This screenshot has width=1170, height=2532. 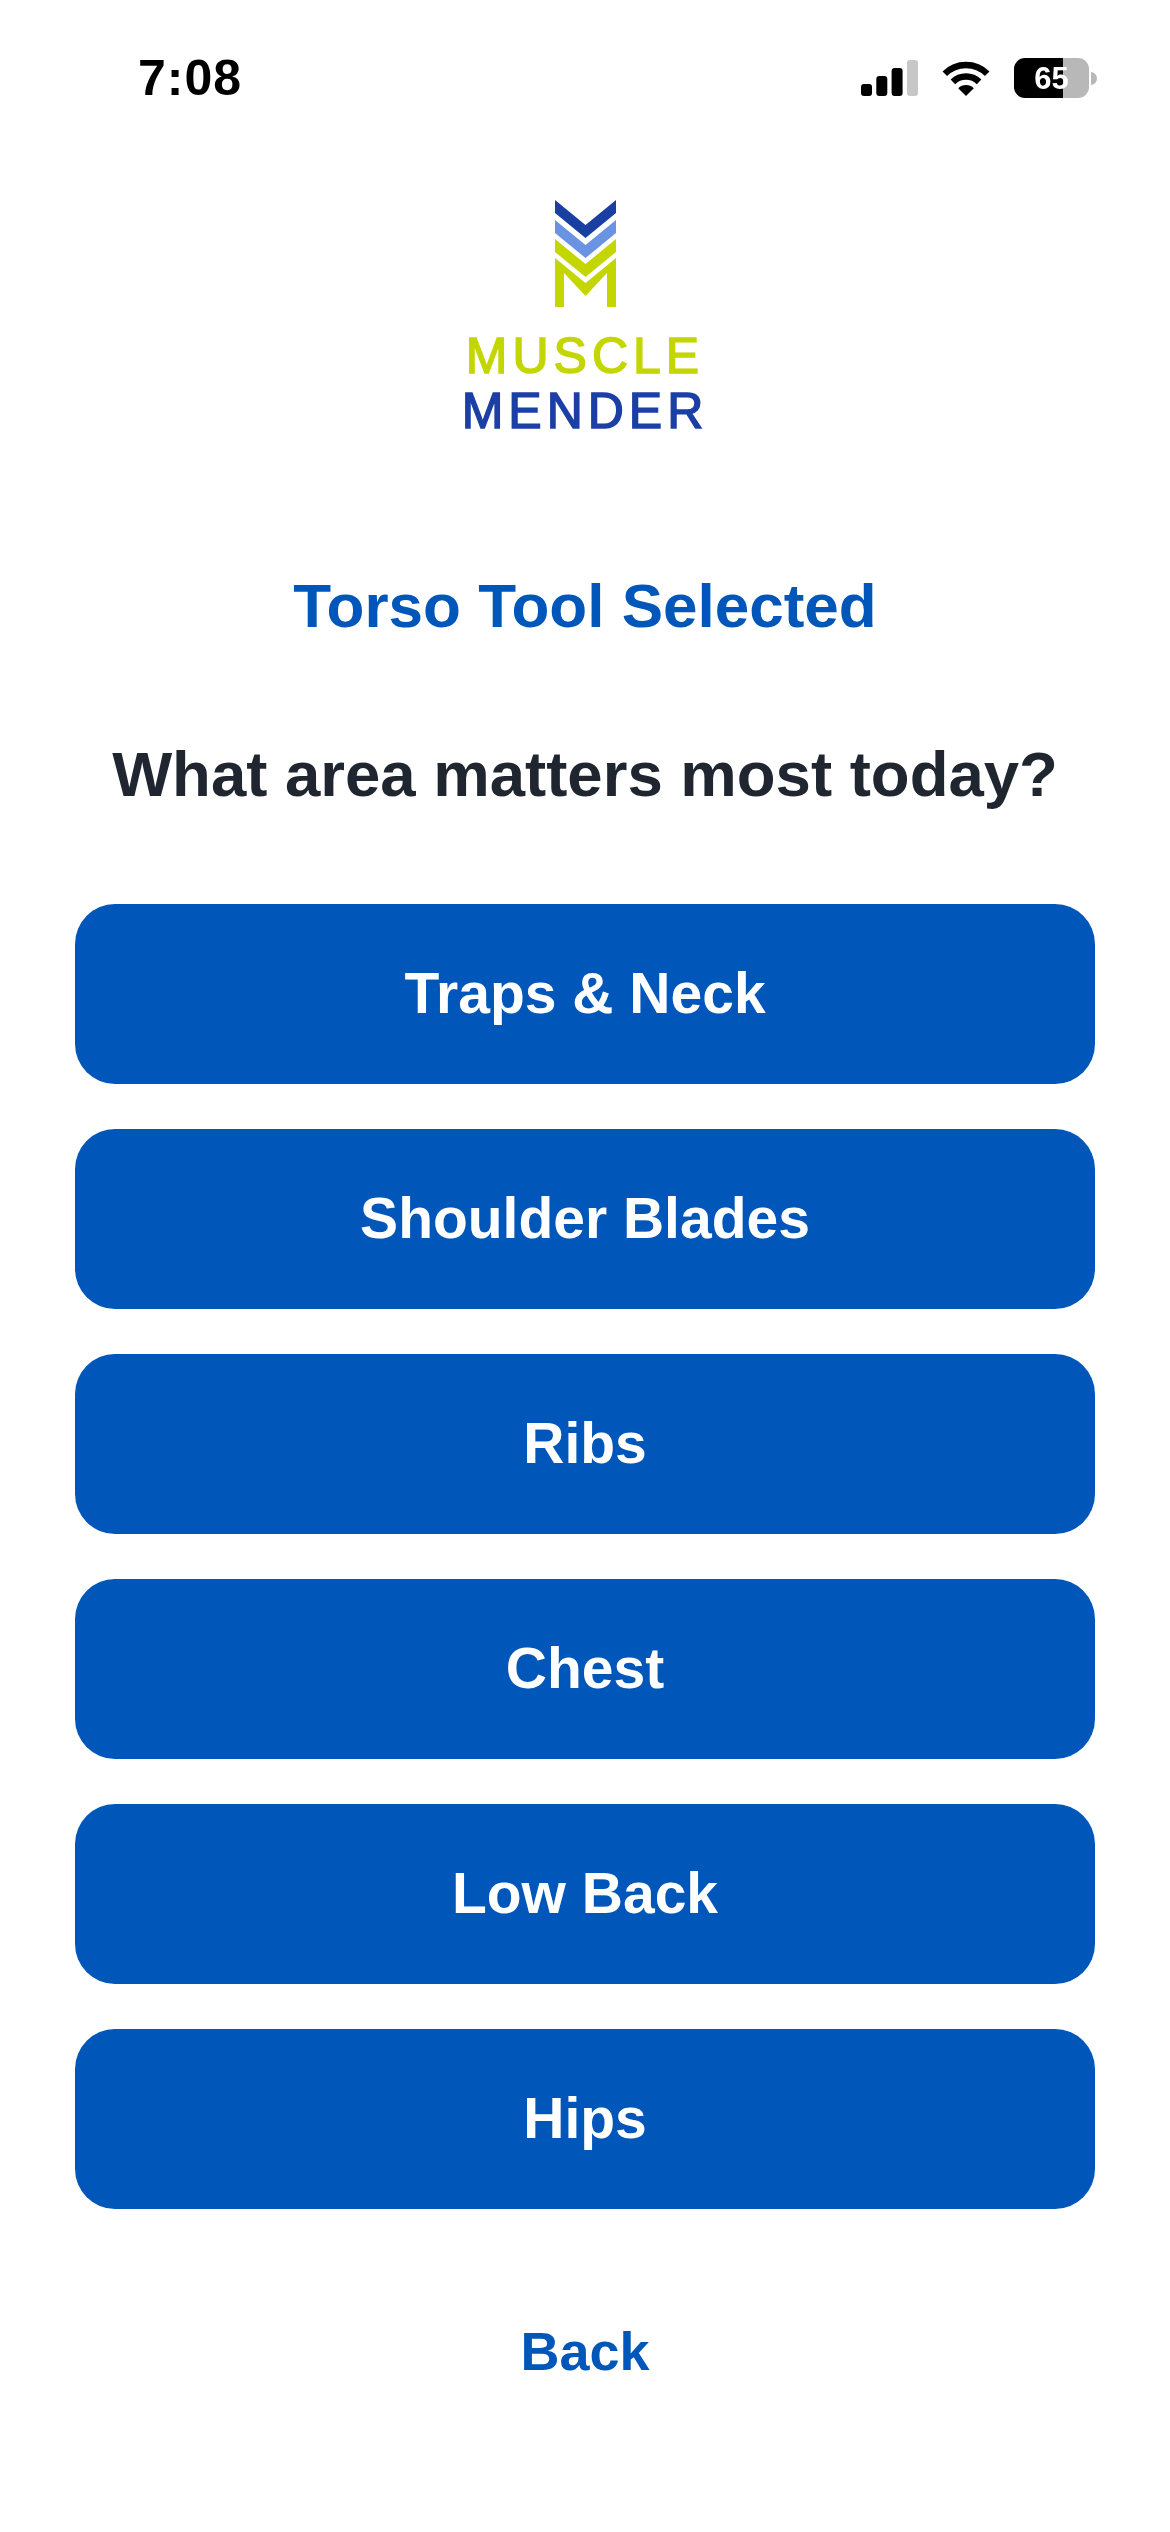 I want to click on area-option-button: Traps & Neck, so click(x=585, y=993).